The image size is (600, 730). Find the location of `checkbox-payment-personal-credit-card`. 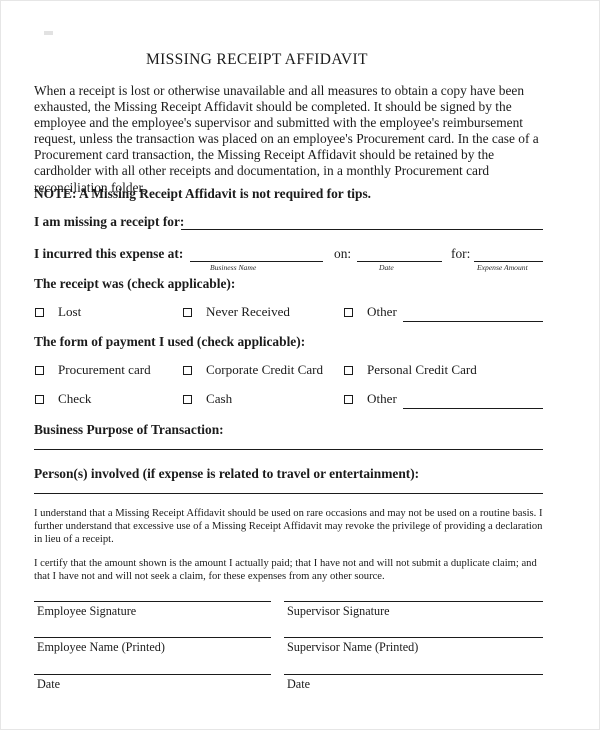

checkbox-payment-personal-credit-card is located at coordinates (348, 370).